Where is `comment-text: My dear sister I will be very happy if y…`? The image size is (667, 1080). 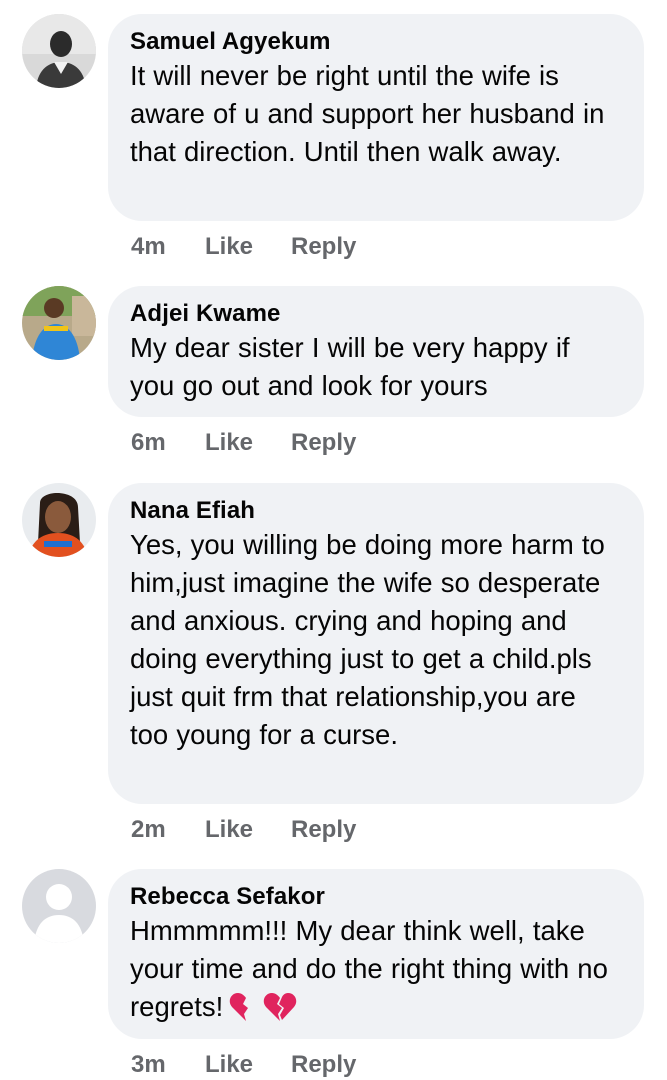
comment-text: My dear sister I will be very happy if y… is located at coordinates (350, 366).